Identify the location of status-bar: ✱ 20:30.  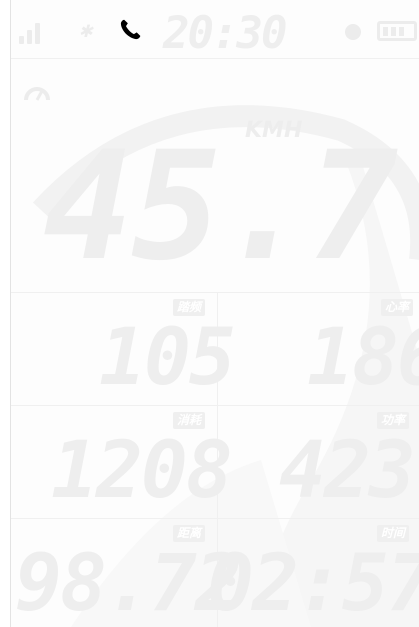
(215, 29).